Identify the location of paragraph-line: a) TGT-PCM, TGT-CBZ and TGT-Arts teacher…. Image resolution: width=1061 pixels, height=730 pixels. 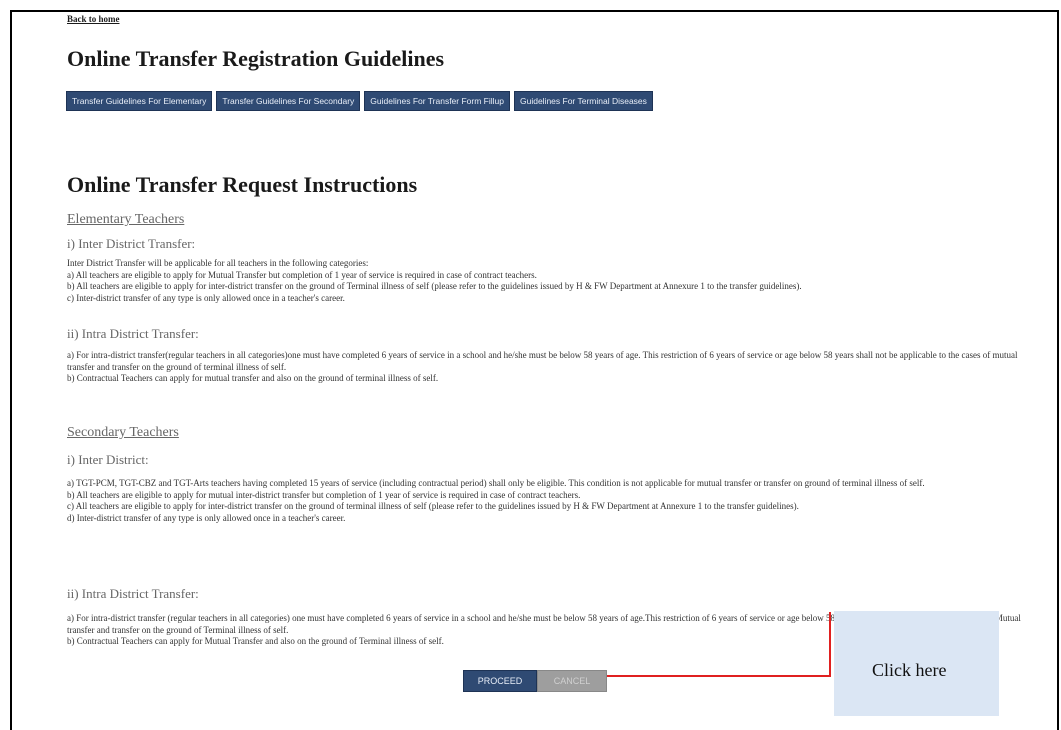
(496, 483).